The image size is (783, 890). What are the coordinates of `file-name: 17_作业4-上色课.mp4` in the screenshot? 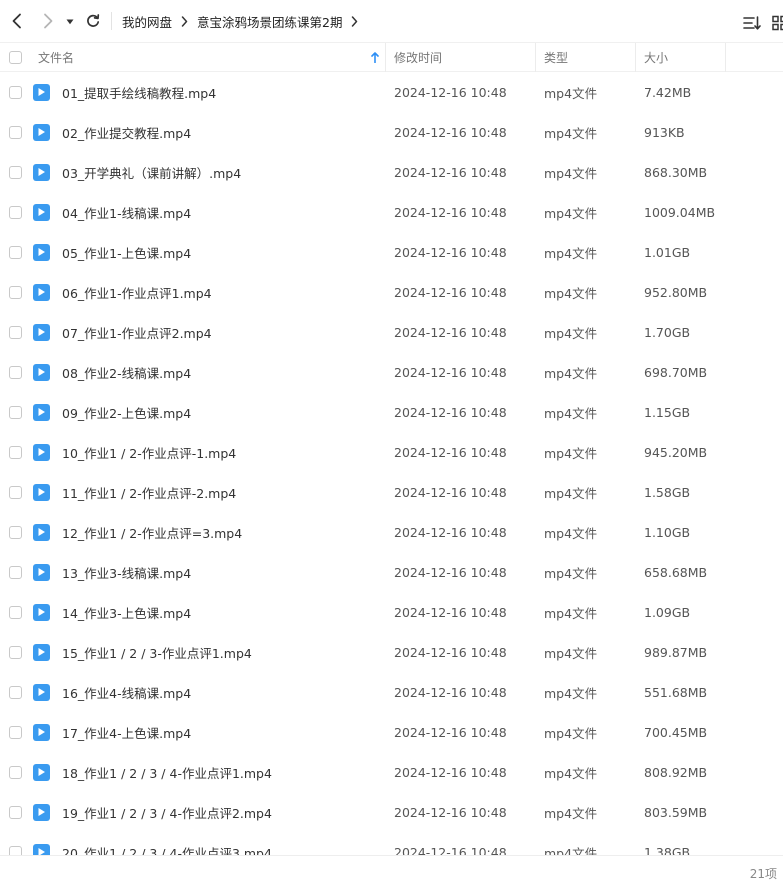 It's located at (126, 732).